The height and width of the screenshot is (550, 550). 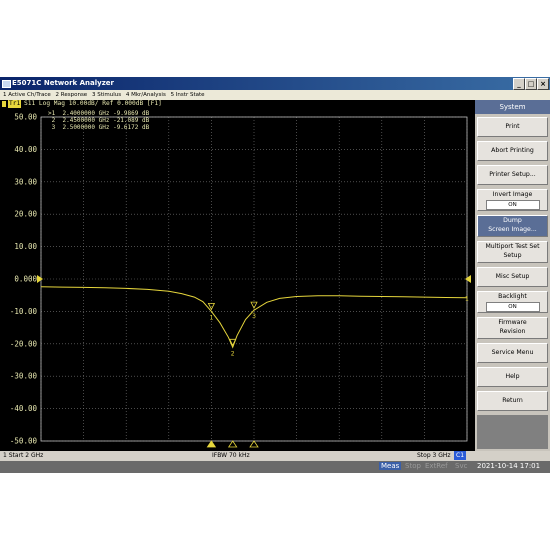 I want to click on marker-freq: 2.4500000 GHz, so click(x=86, y=120).